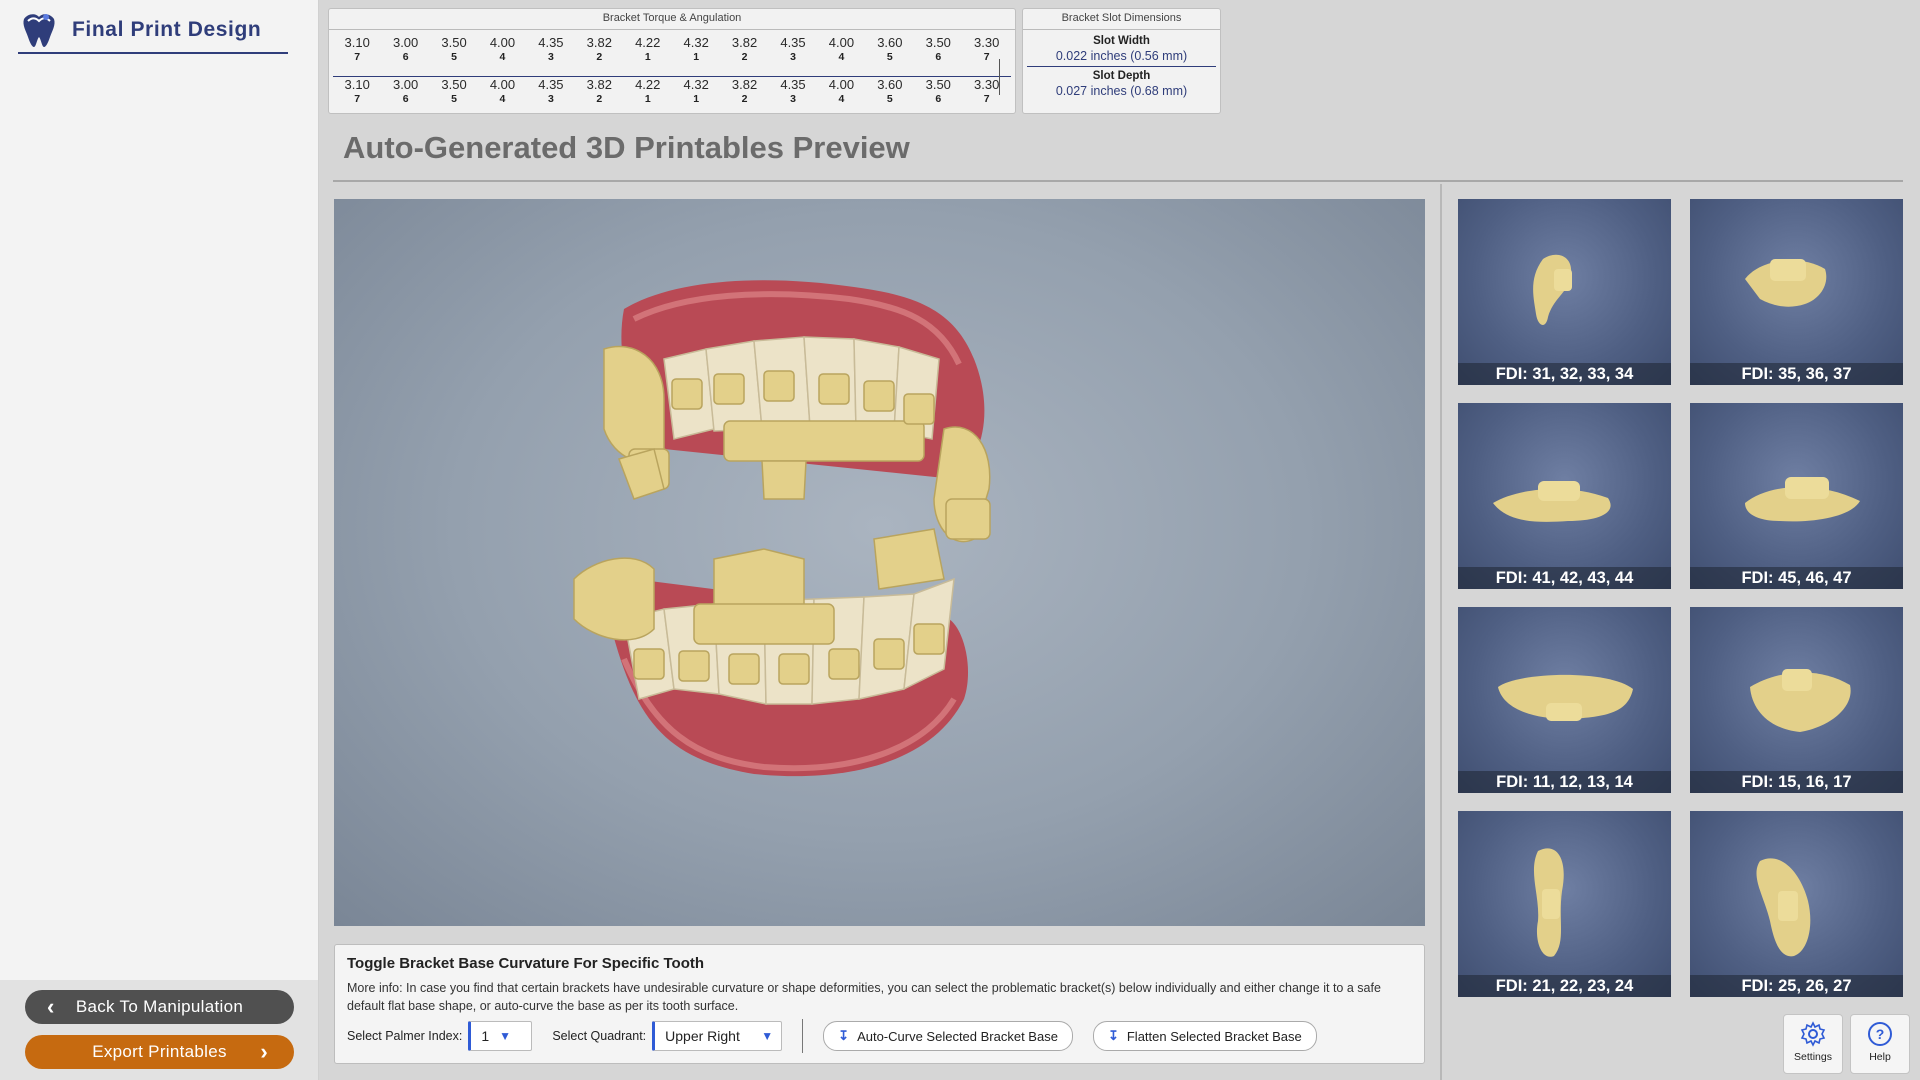 Image resolution: width=1920 pixels, height=1080 pixels. Describe the element at coordinates (648, 42) in the screenshot. I see `torque-value: 4.22` at that location.